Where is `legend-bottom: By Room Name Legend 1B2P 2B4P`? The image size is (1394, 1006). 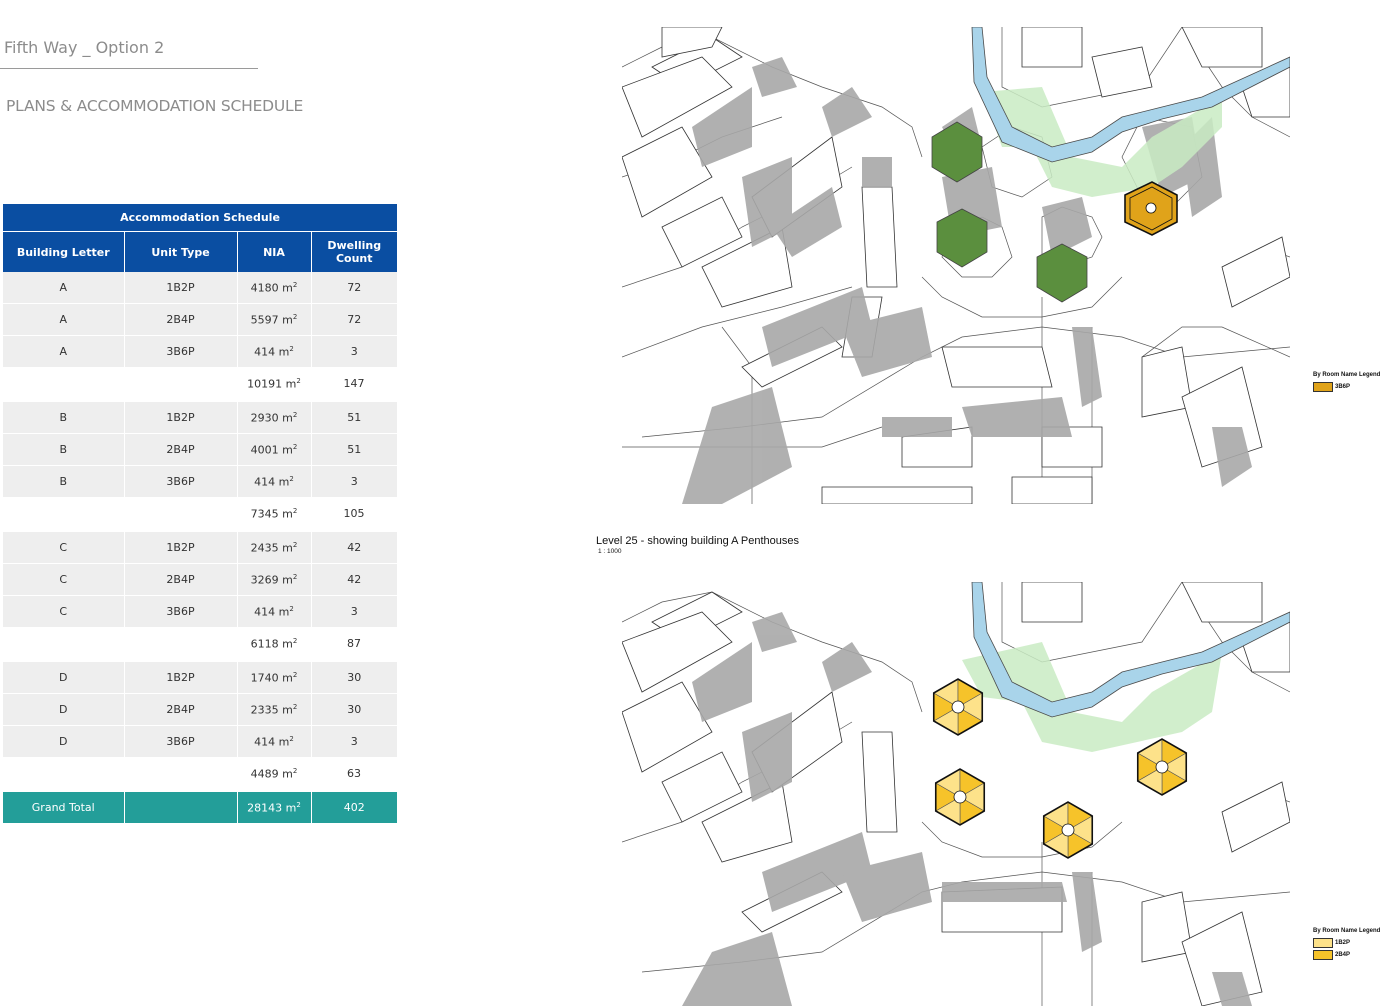 legend-bottom: By Room Name Legend 1B2P 2B4P is located at coordinates (1346, 945).